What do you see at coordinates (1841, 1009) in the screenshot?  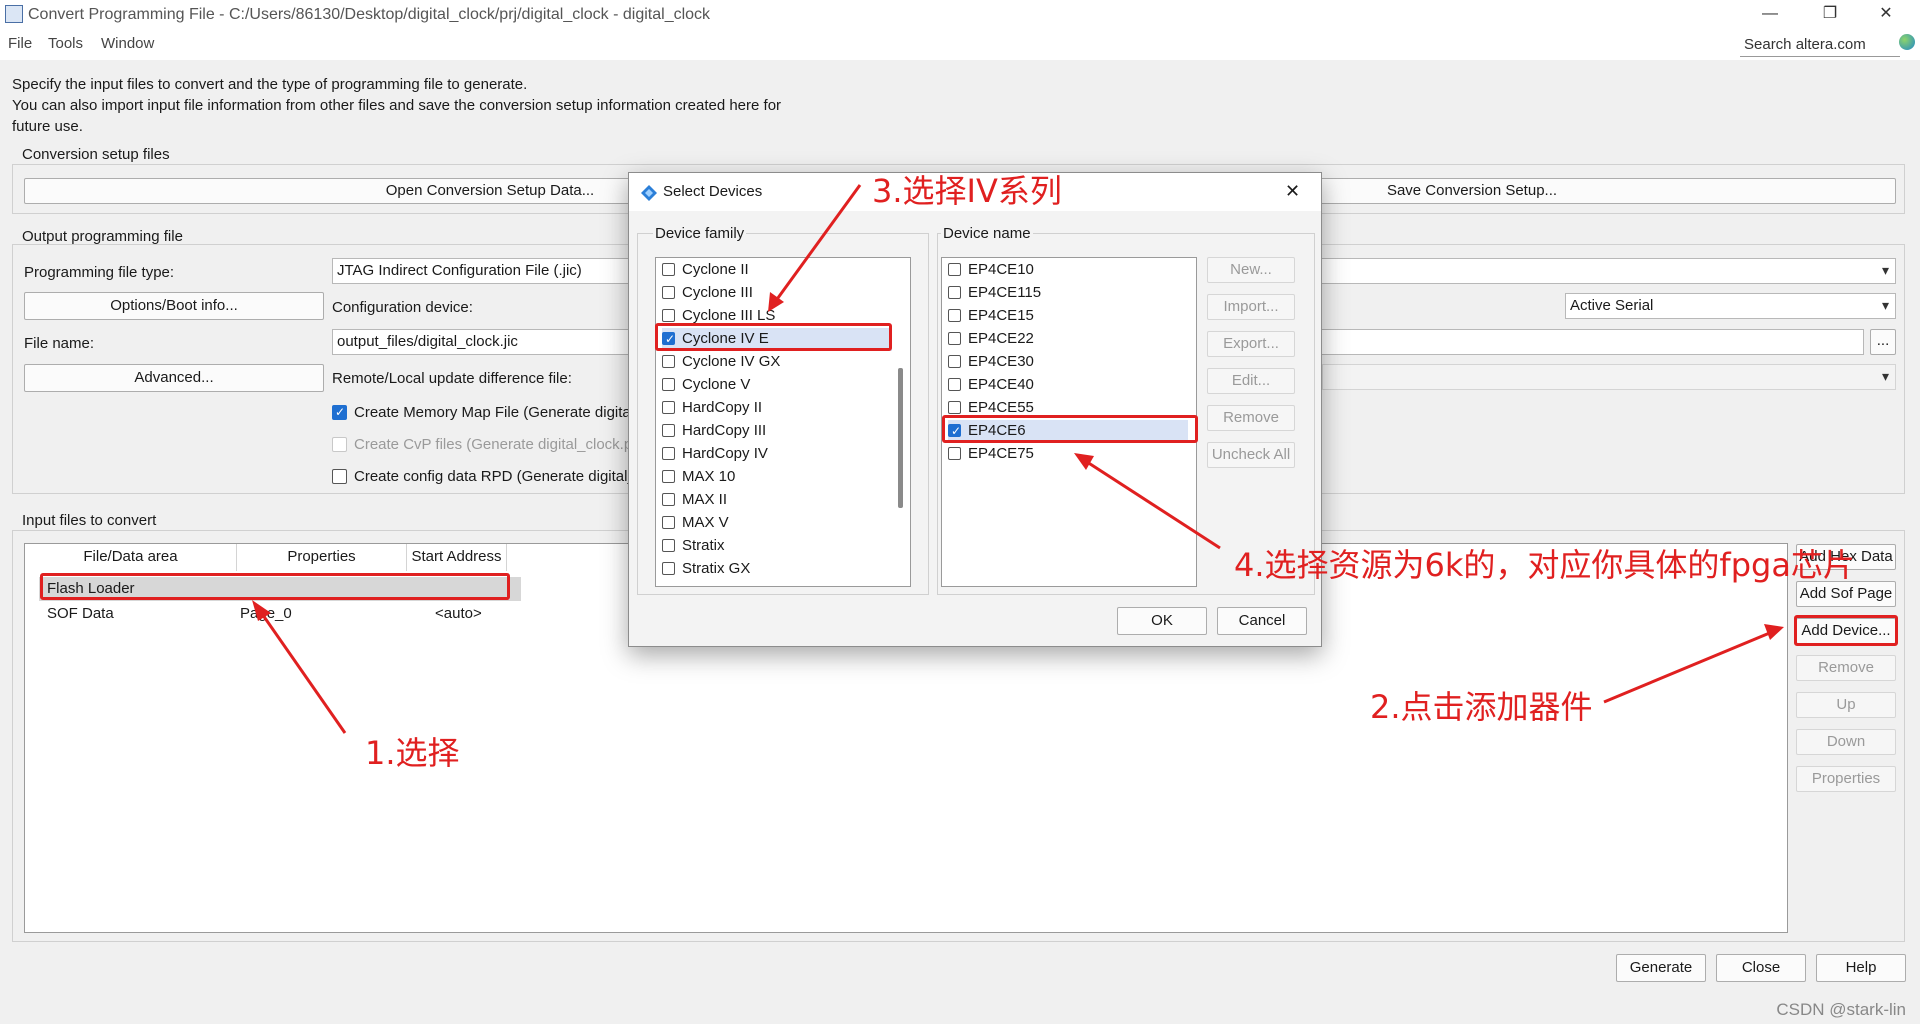 I see `watermark: CSDN @stark-lin` at bounding box center [1841, 1009].